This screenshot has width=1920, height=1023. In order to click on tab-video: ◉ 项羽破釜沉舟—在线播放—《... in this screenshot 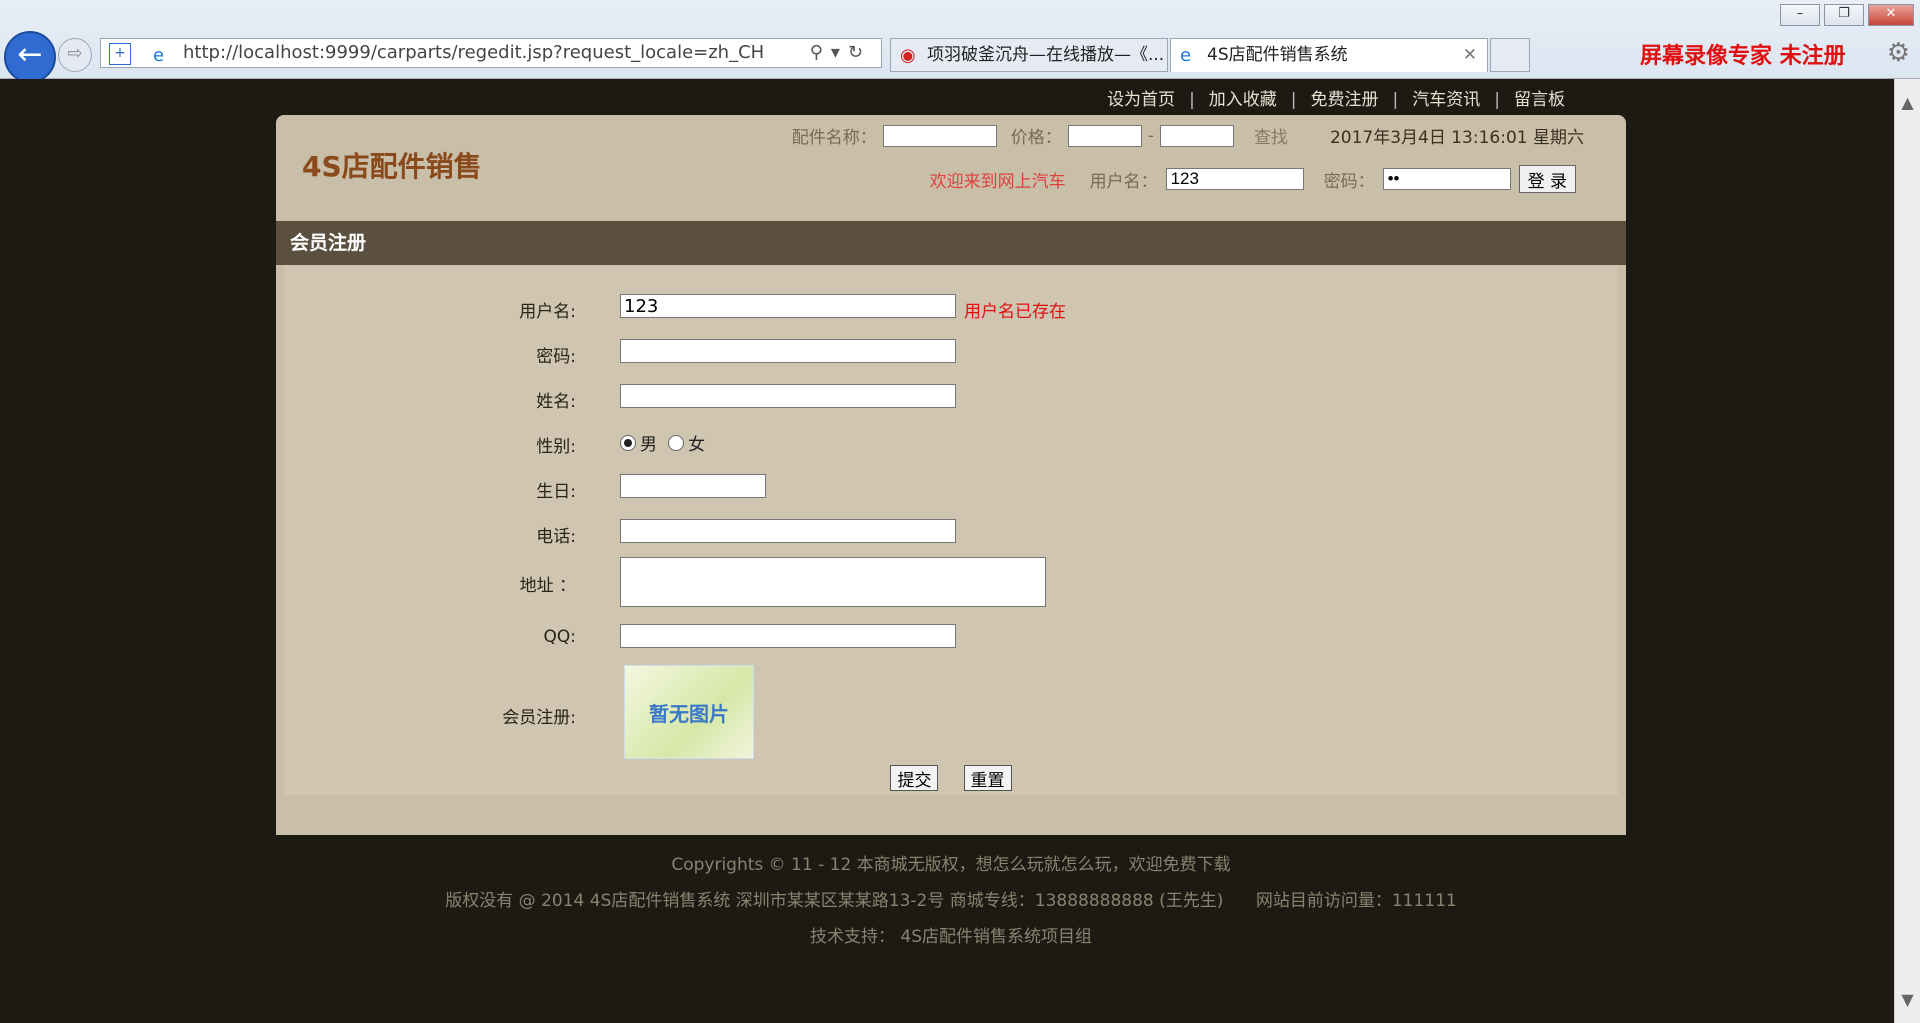, I will do `click(1029, 55)`.